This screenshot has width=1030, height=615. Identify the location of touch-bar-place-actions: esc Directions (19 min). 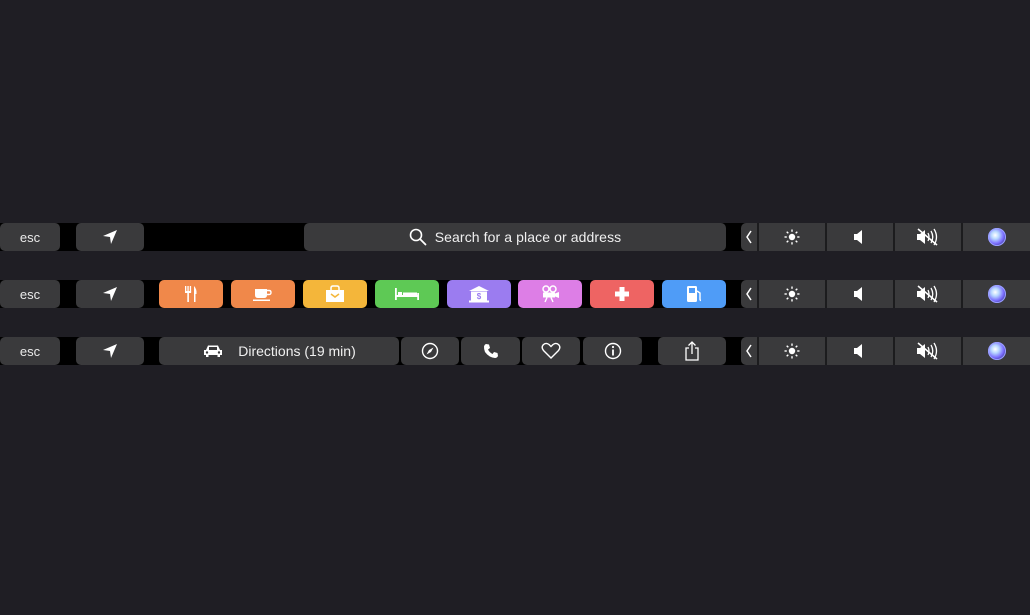
(515, 351).